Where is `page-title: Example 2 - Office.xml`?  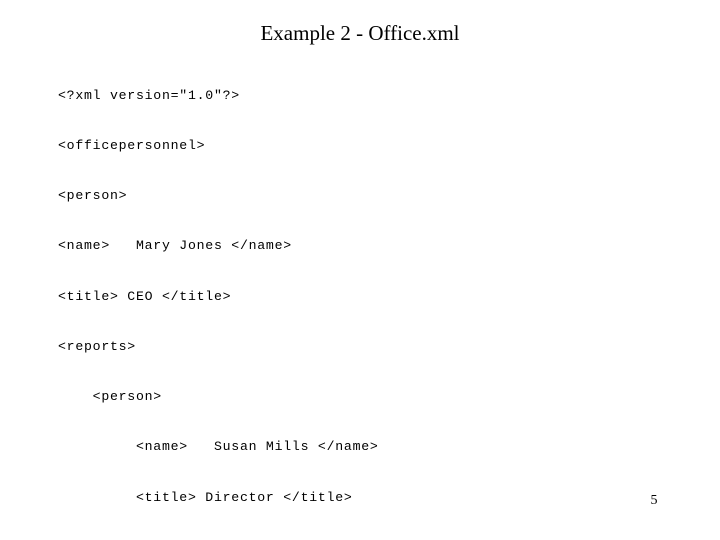 page-title: Example 2 - Office.xml is located at coordinates (360, 33).